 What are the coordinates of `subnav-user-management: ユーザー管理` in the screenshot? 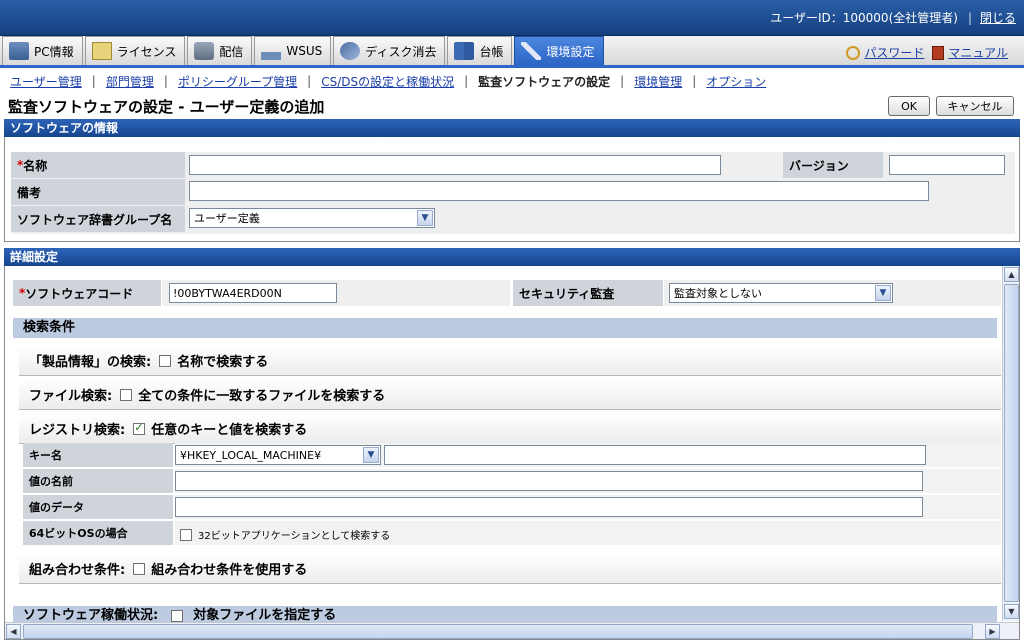 It's located at (46, 81).